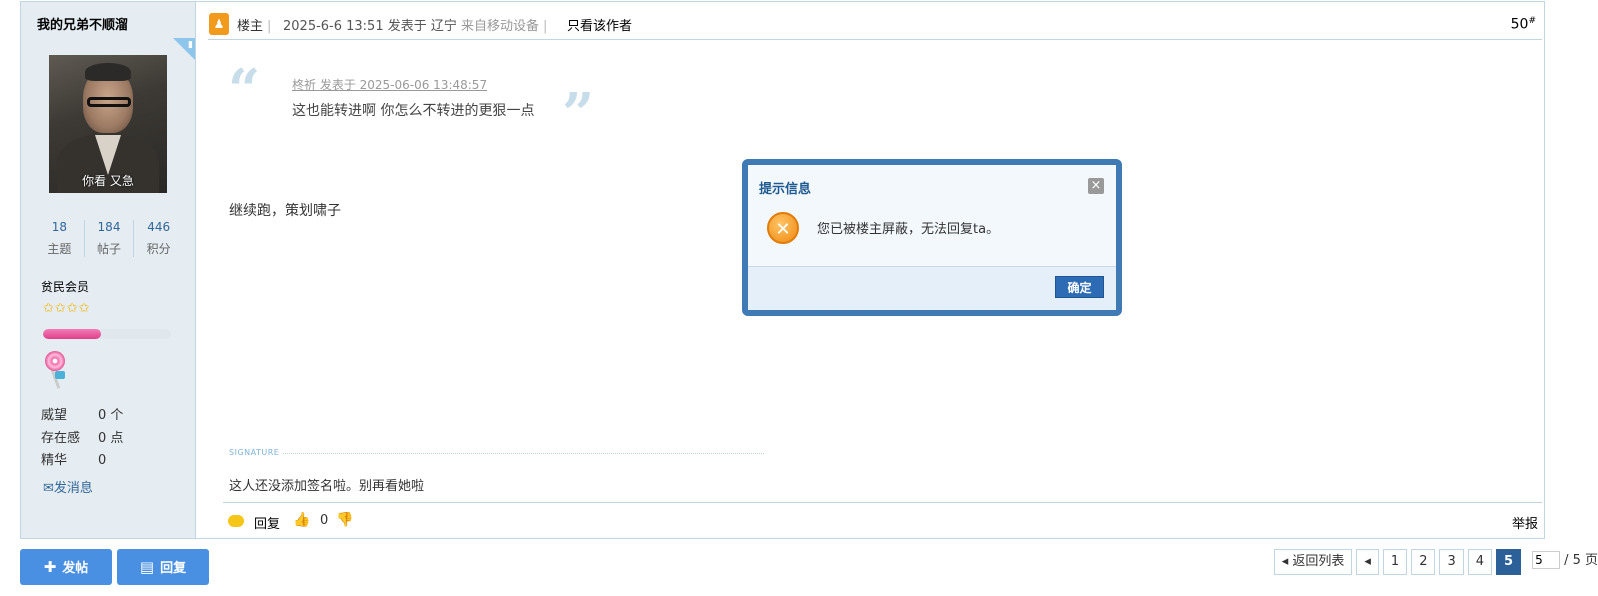  Describe the element at coordinates (107, 334) in the screenshot. I see `level-progress-bar` at that location.